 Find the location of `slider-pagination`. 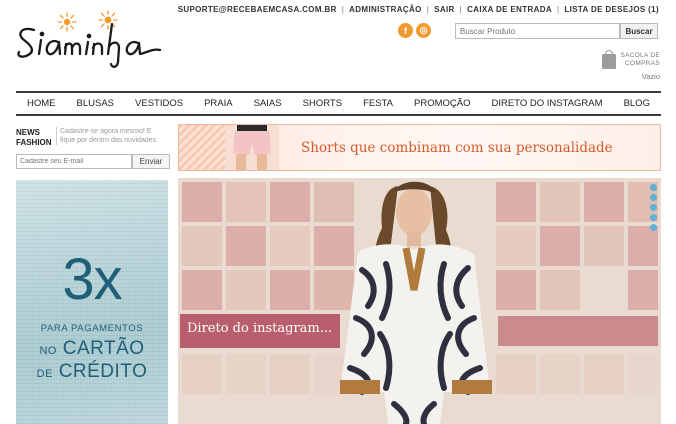

slider-pagination is located at coordinates (653, 207).